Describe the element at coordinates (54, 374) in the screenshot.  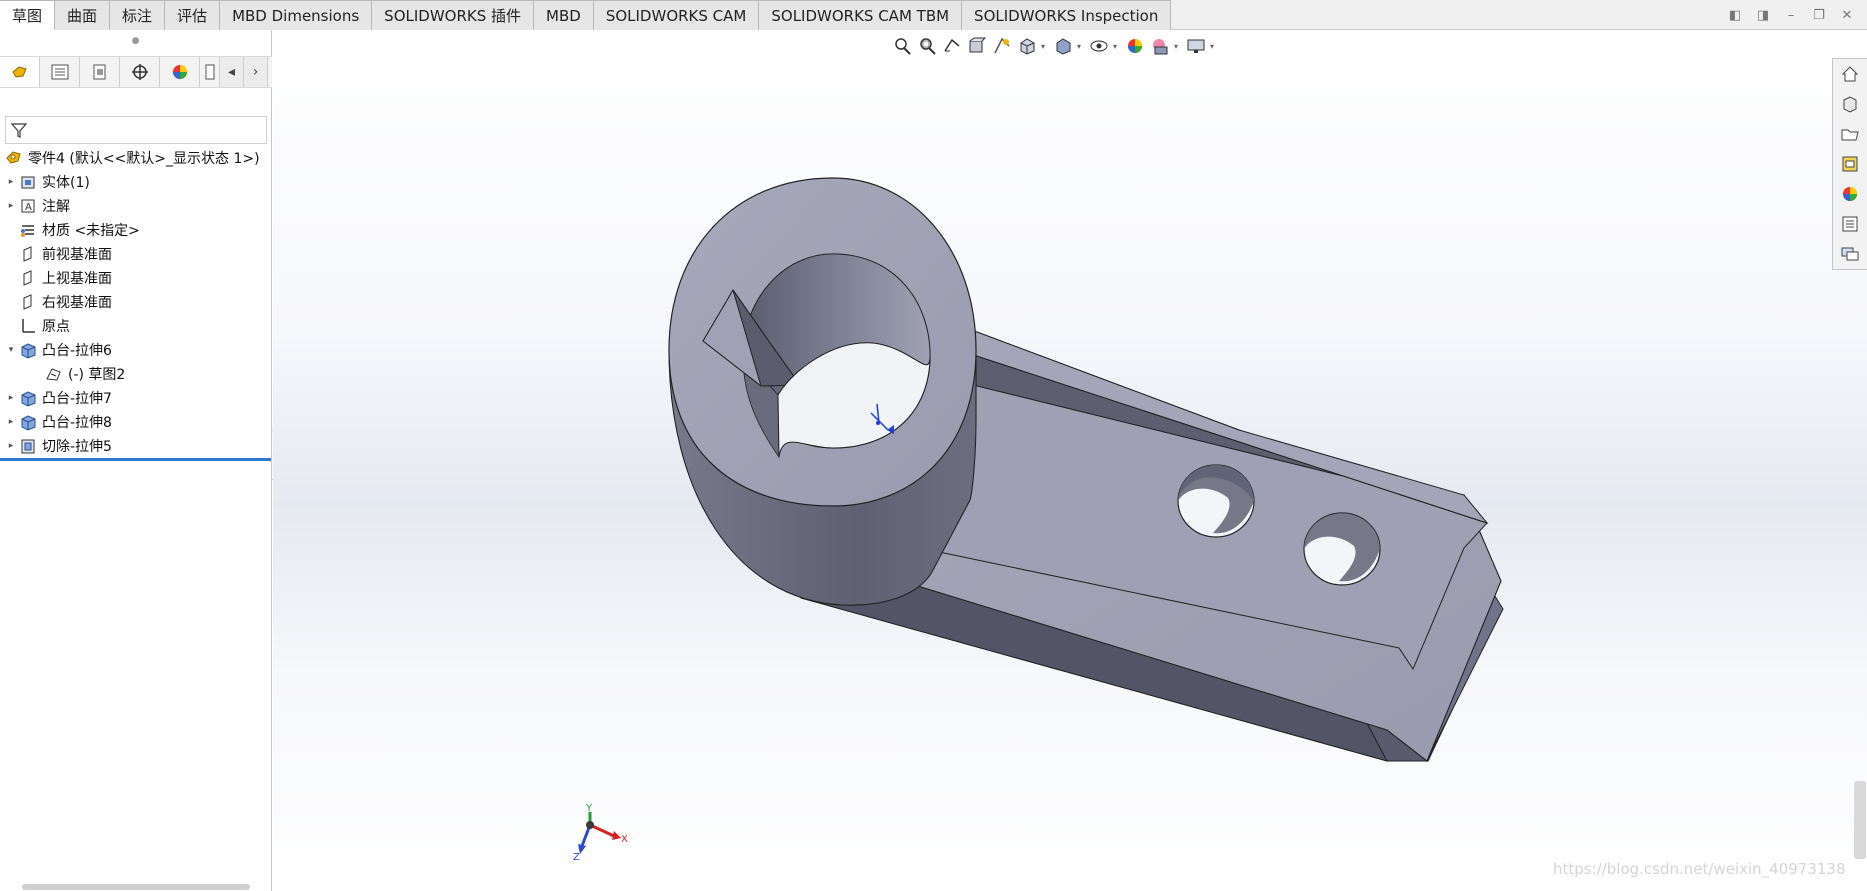
I see `sketch-icon` at that location.